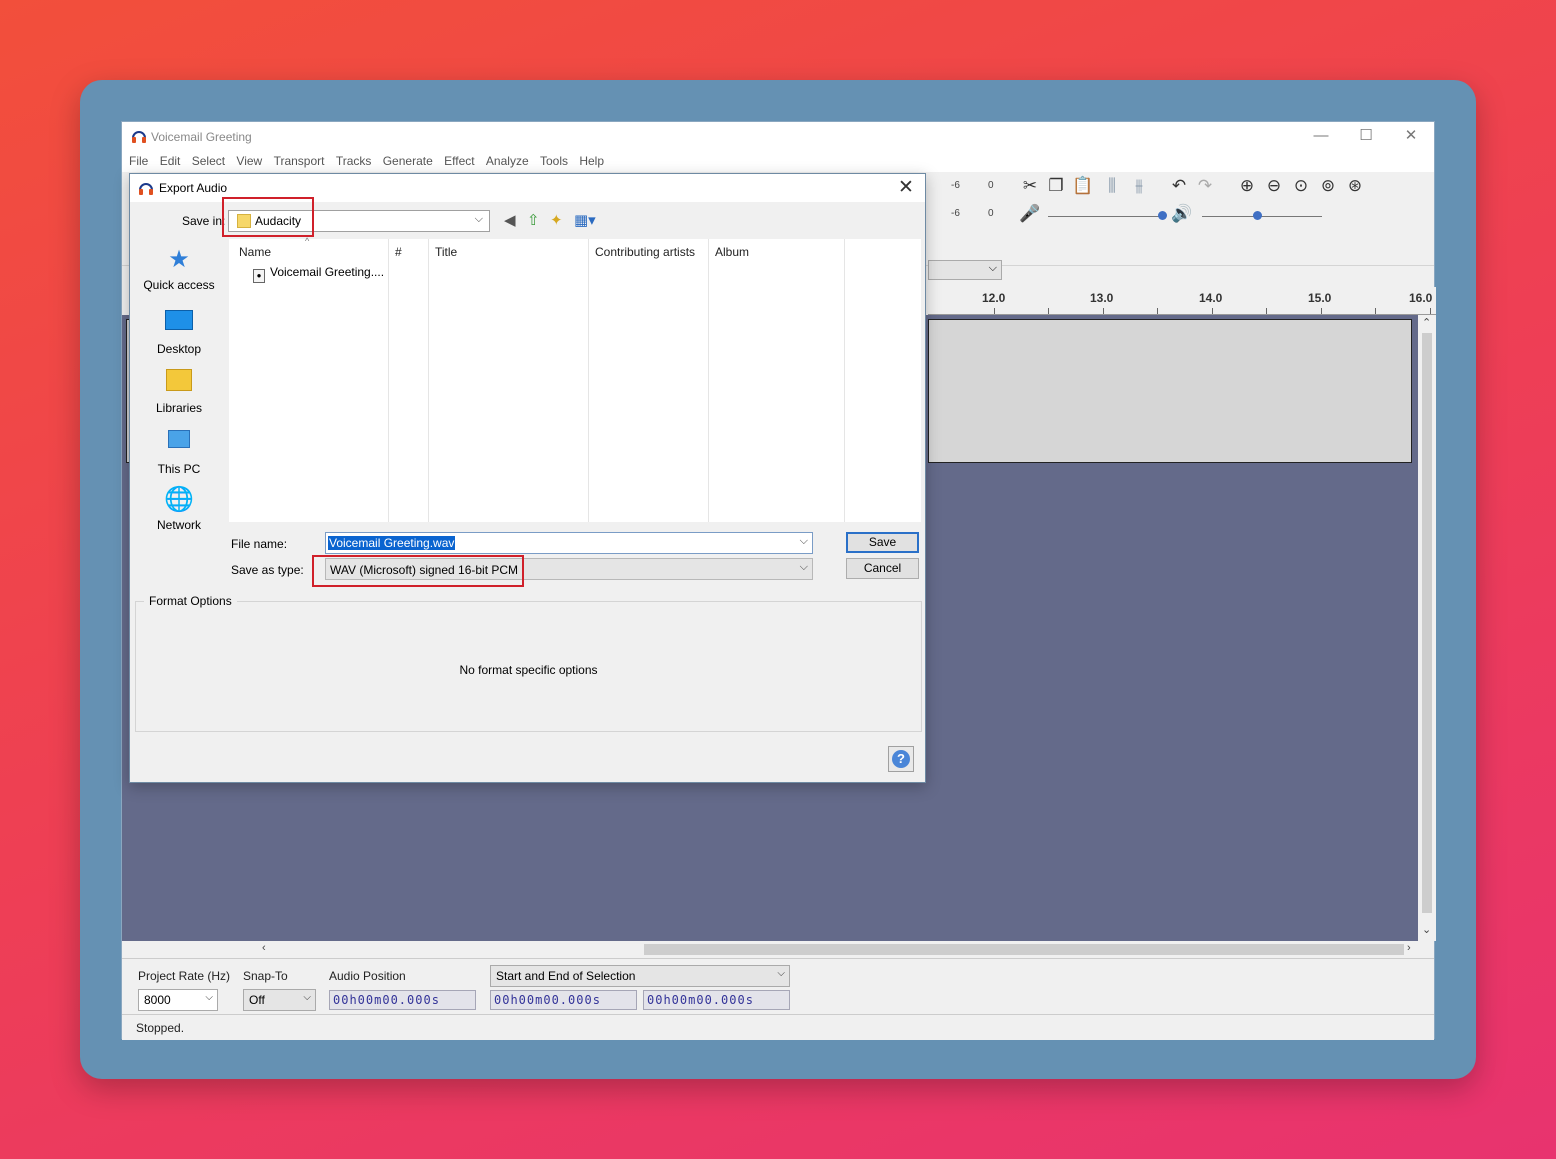  I want to click on cut-icon: ✂, so click(1030, 186).